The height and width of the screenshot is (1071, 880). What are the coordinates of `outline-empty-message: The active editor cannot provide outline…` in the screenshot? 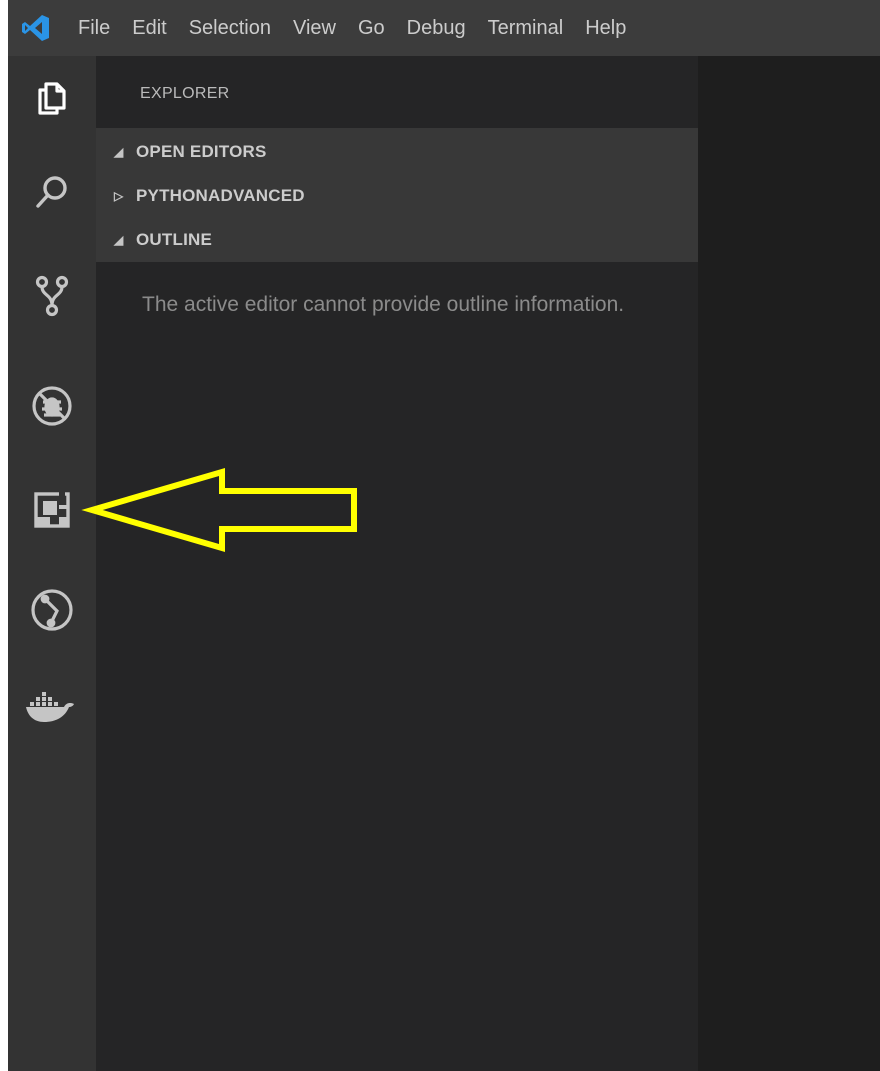 It's located at (383, 304).